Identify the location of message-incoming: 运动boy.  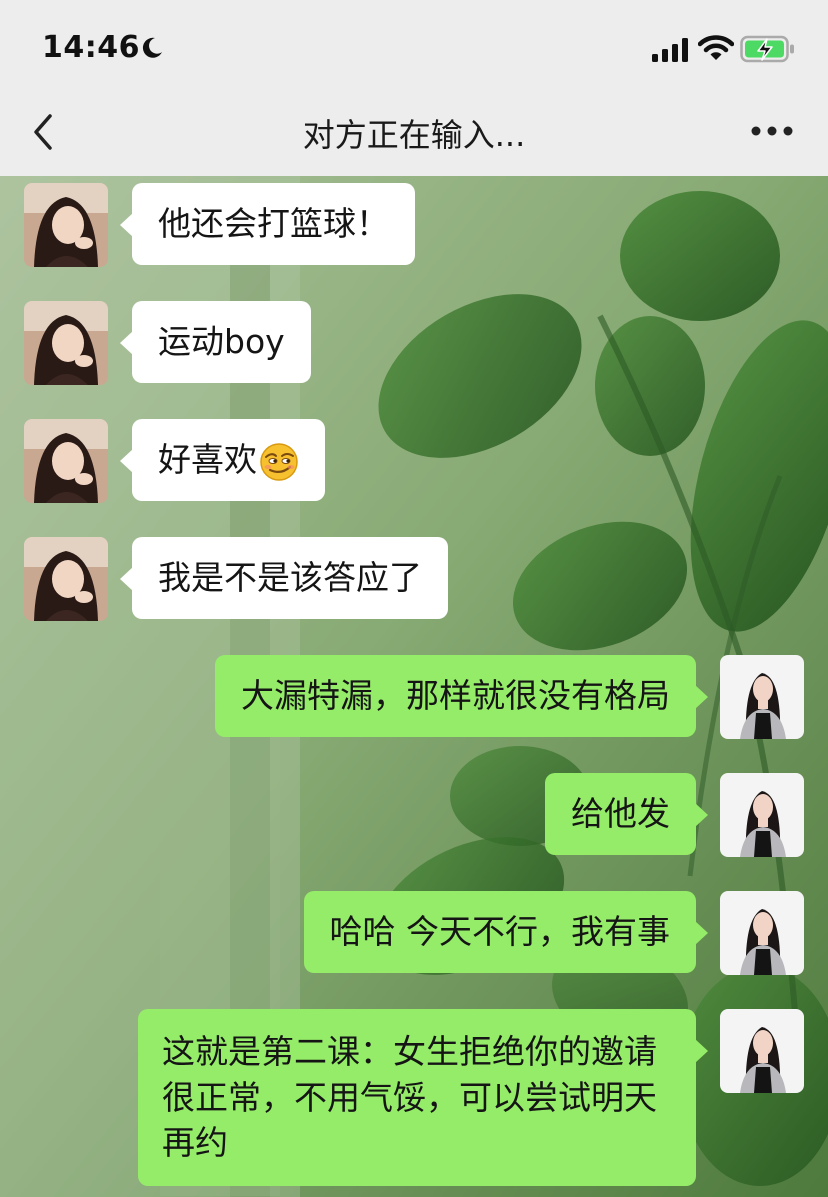
(215, 342).